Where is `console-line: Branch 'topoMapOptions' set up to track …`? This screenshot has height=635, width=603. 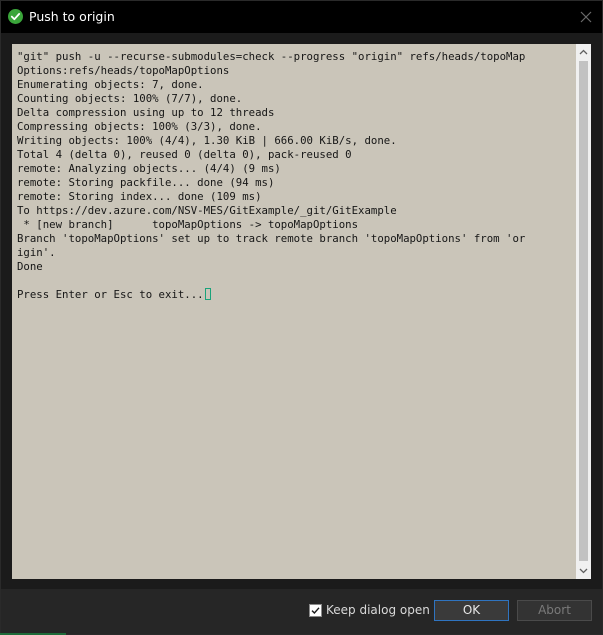 console-line: Branch 'topoMapOptions' set up to track … is located at coordinates (271, 238).